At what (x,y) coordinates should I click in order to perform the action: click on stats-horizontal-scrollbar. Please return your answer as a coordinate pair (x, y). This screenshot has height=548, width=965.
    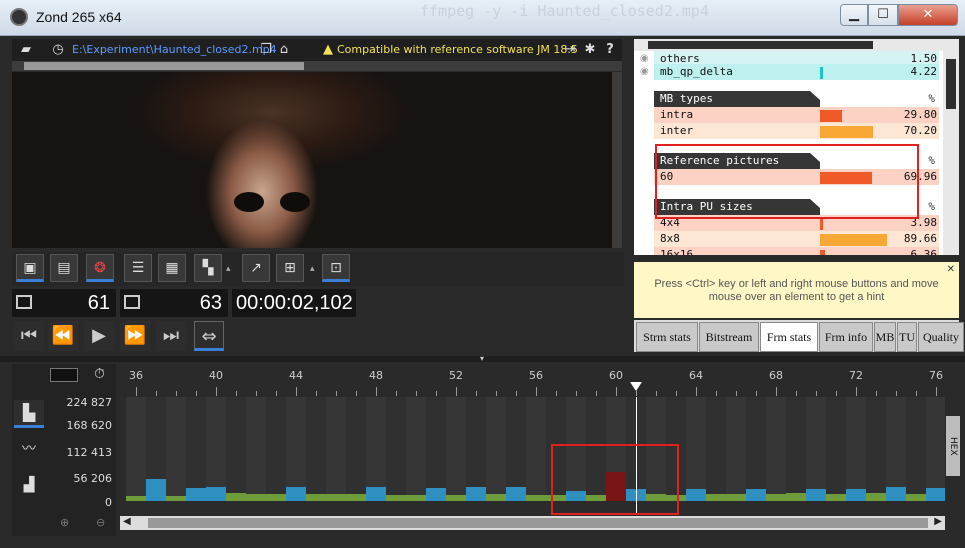
    Looking at the image, I should click on (796, 45).